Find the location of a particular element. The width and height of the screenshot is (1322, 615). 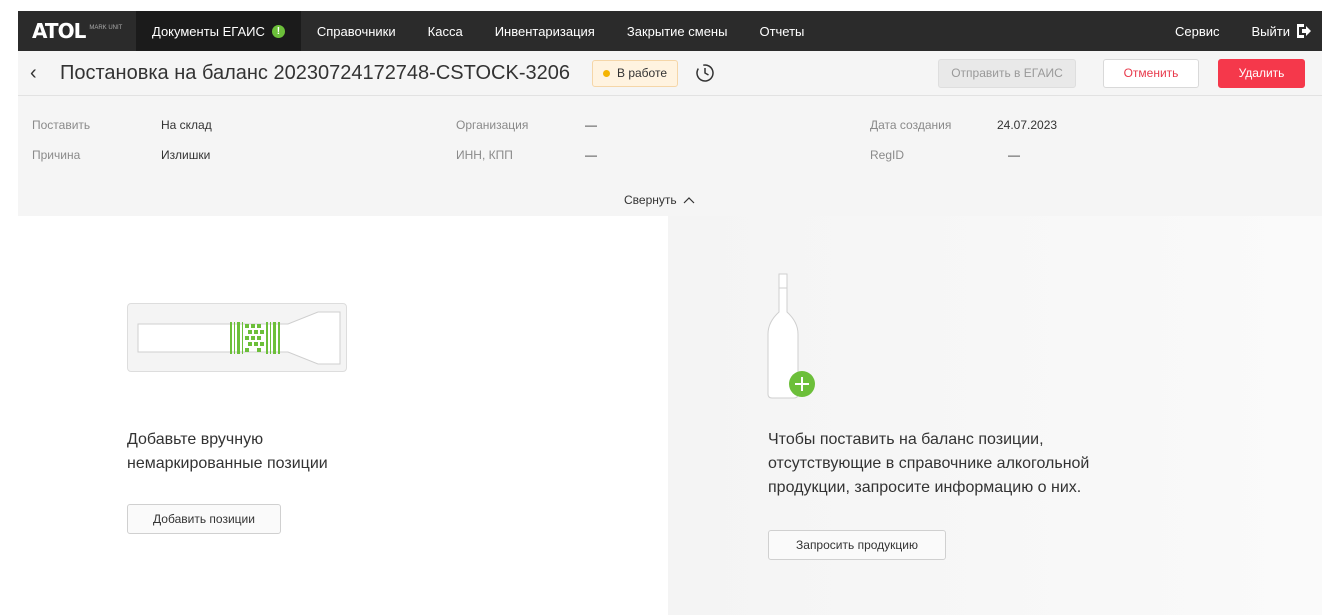

cancel-button: Отменить is located at coordinates (1151, 73).